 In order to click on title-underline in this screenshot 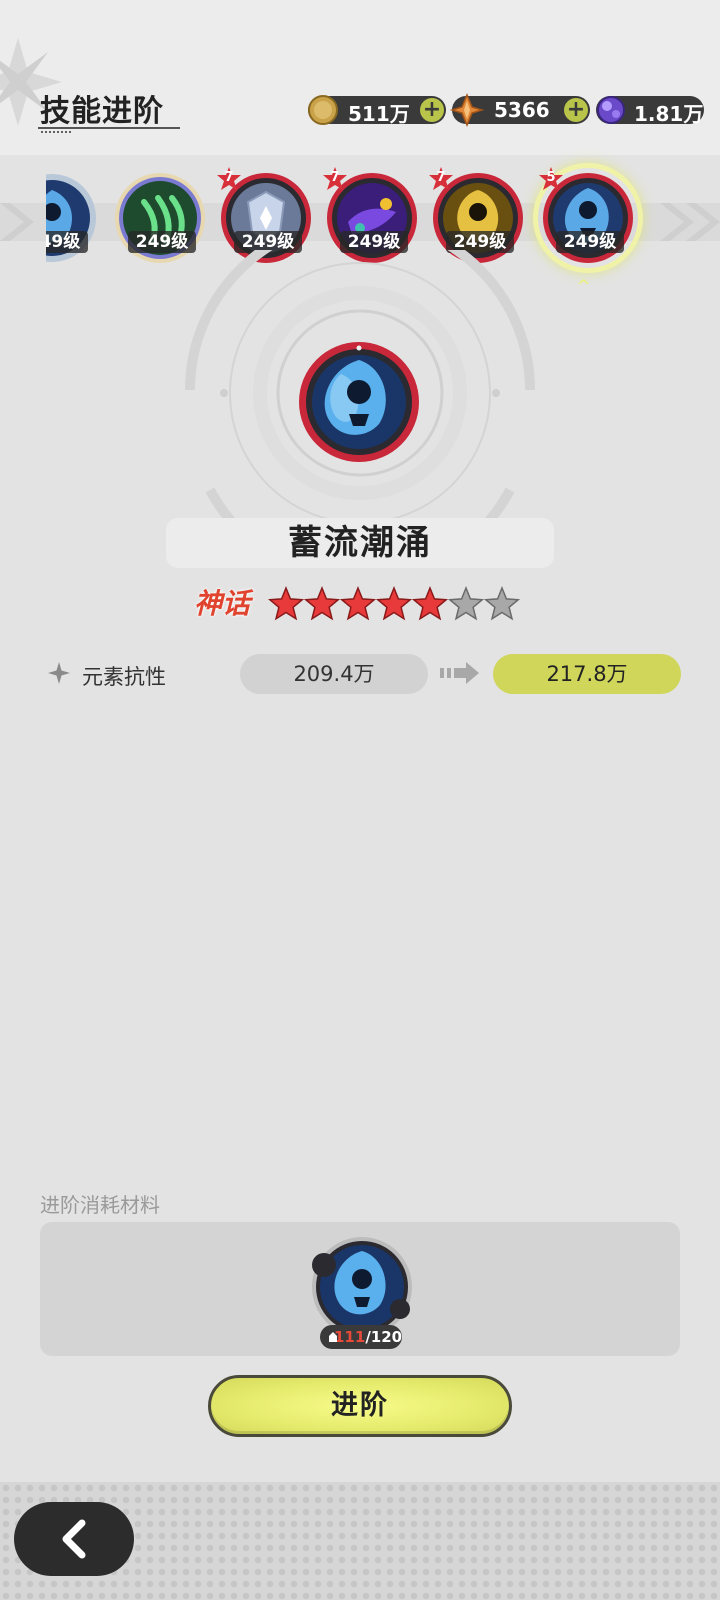, I will do `click(109, 128)`.